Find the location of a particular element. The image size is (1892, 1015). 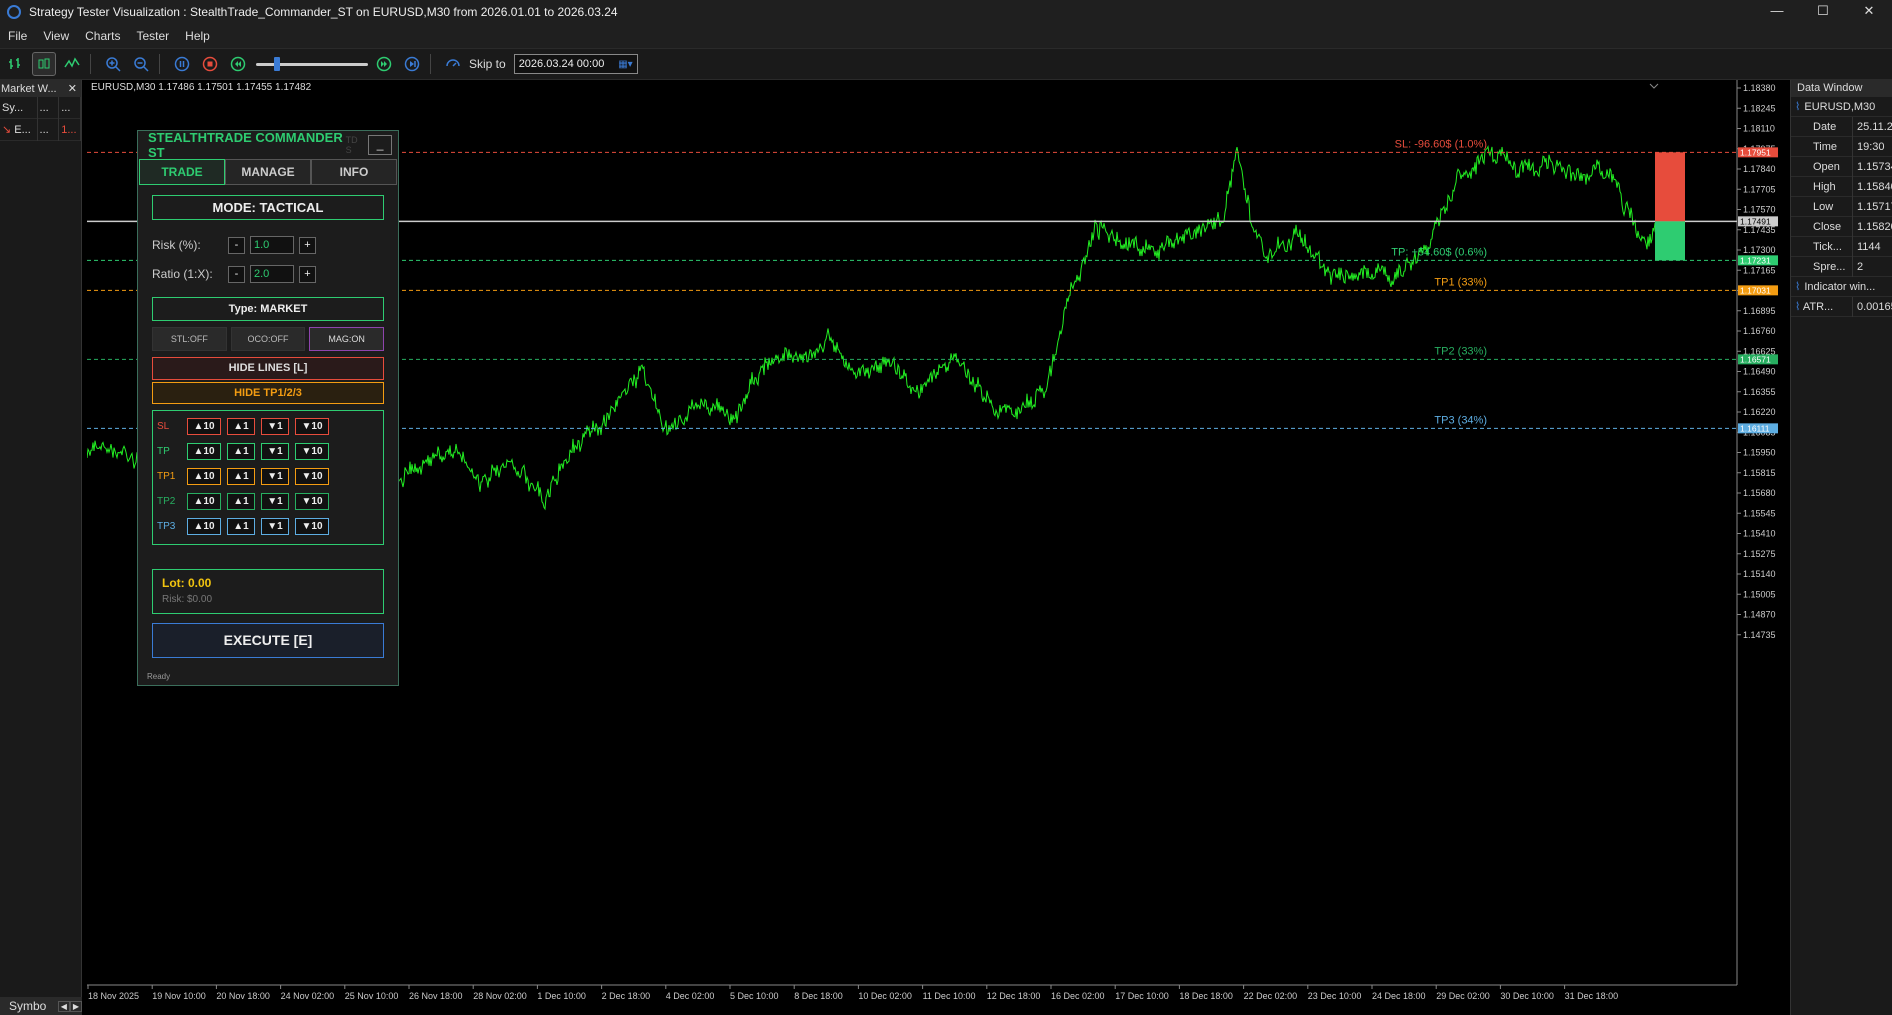

tab-trade: TRADE is located at coordinates (182, 172).